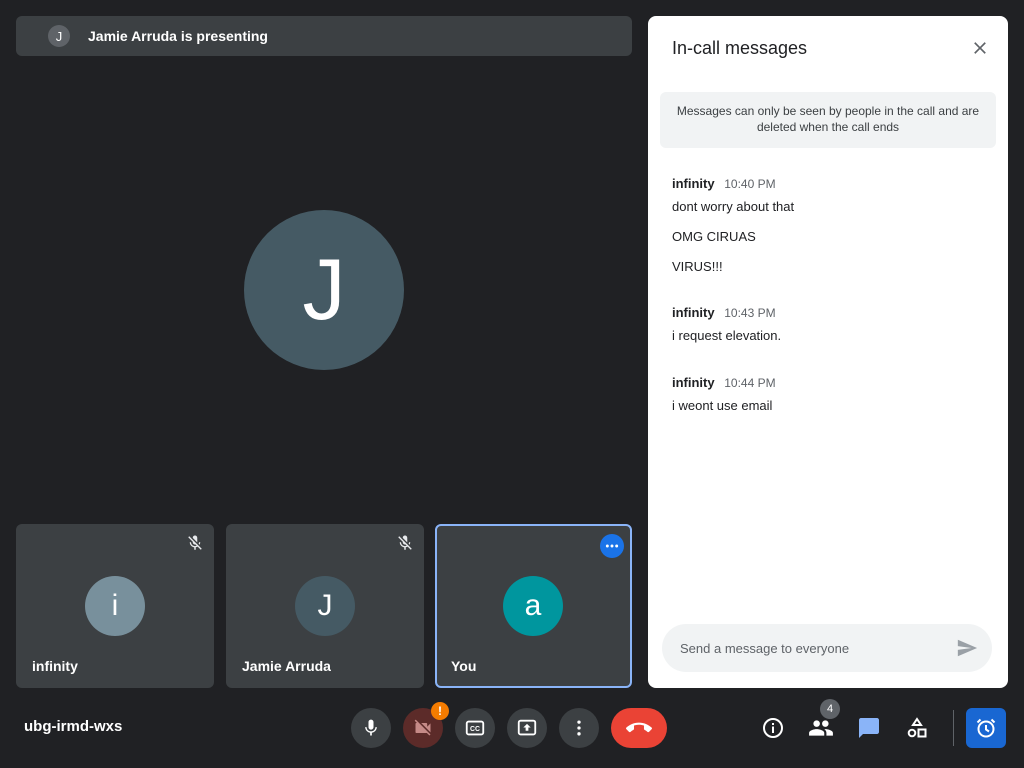 The image size is (1024, 768). I want to click on meeting-details-button, so click(773, 728).